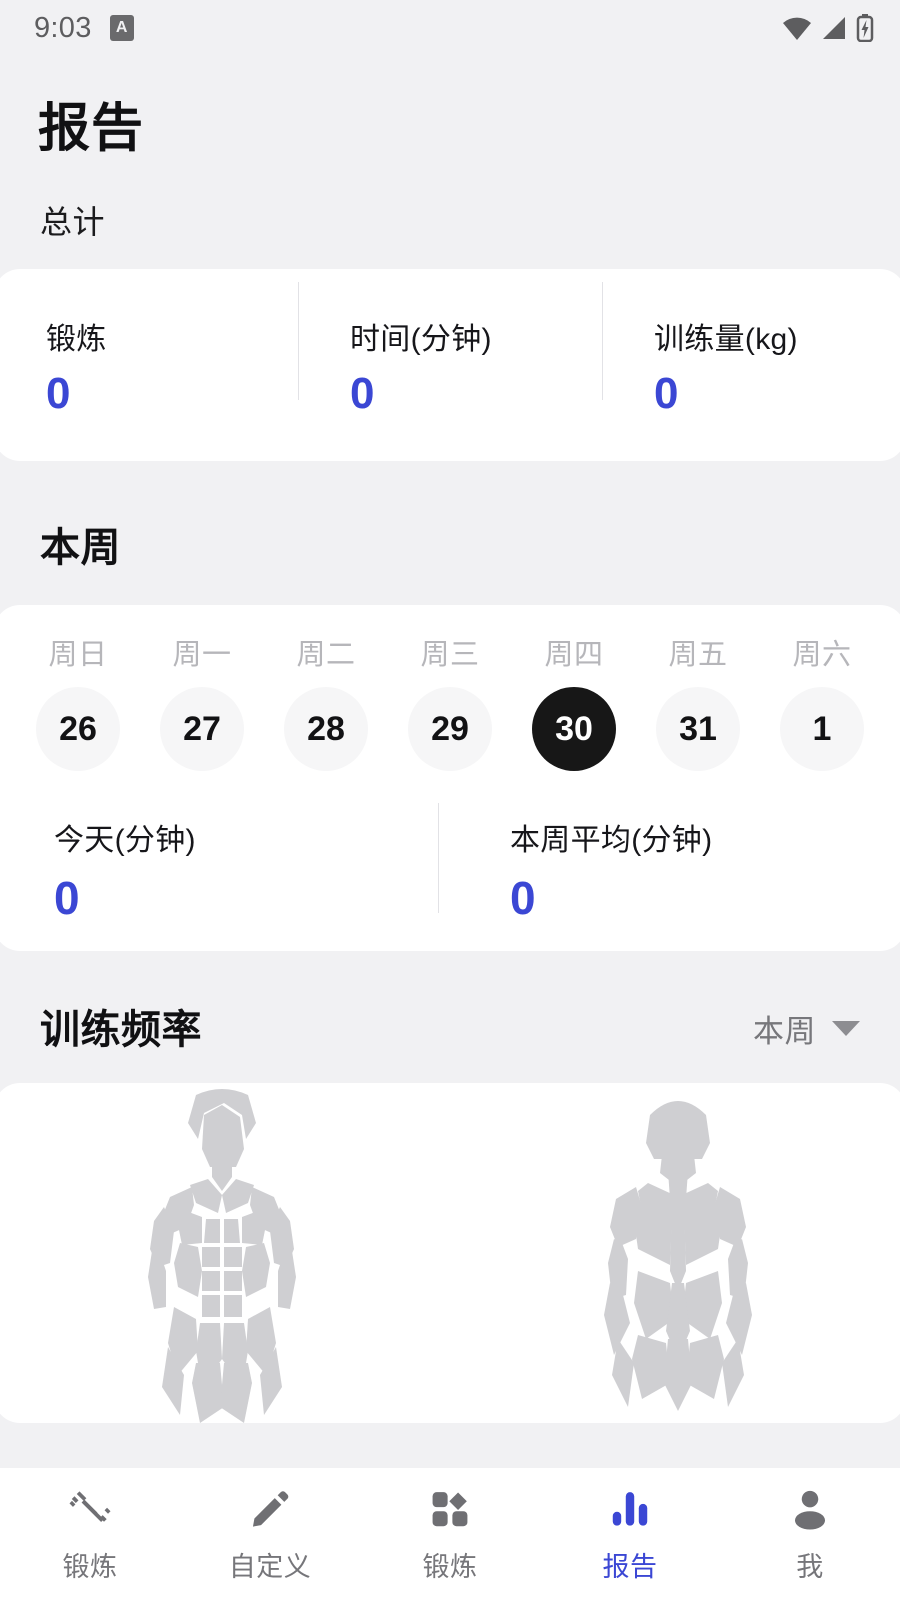 This screenshot has height=1600, width=900. I want to click on body-front-muscle-map, so click(222, 1253).